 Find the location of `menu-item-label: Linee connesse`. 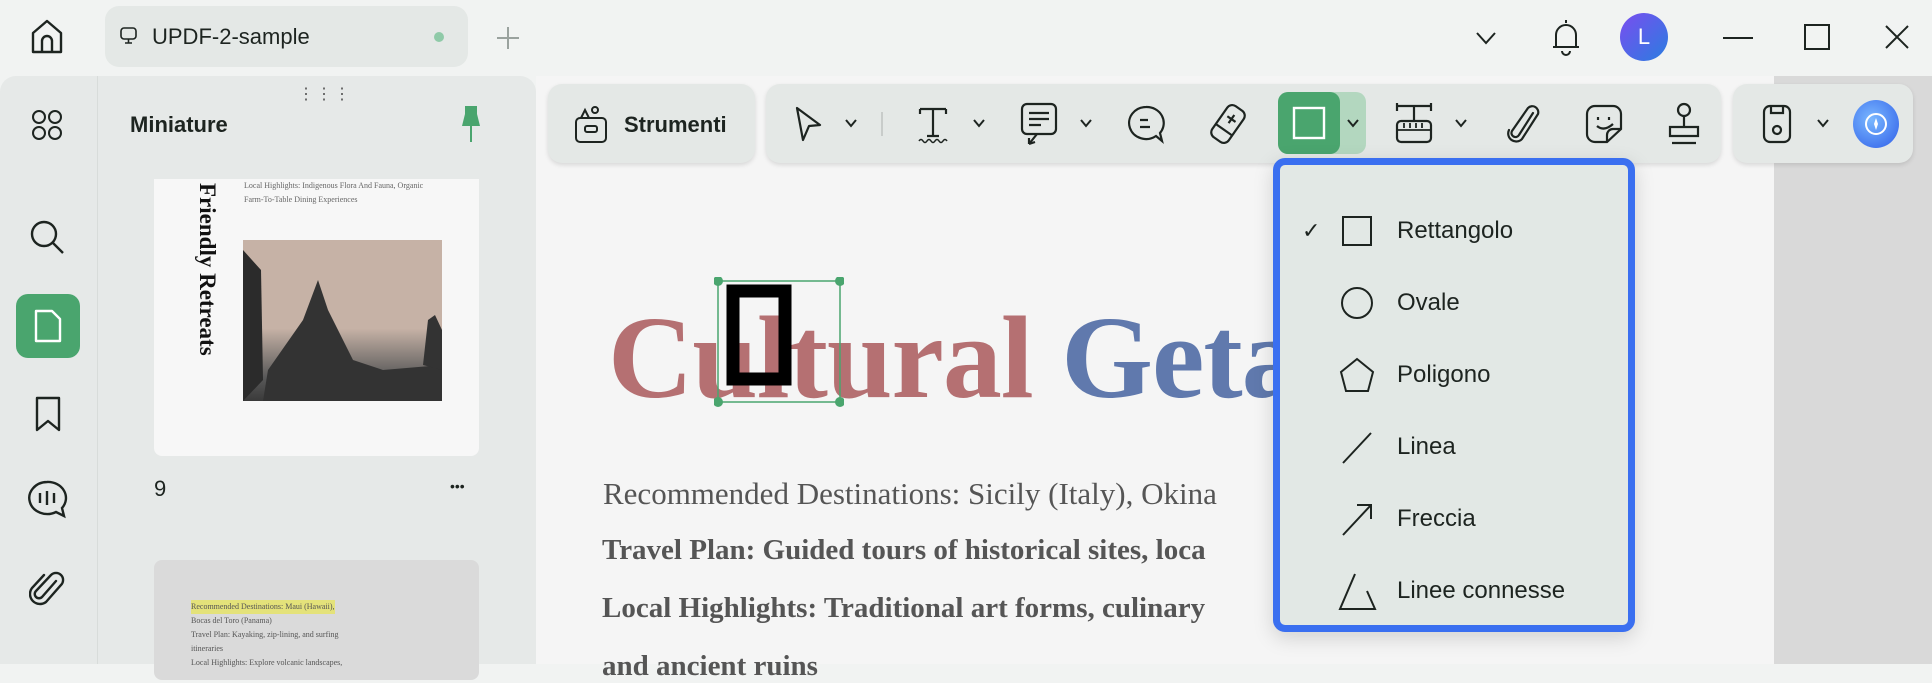

menu-item-label: Linee connesse is located at coordinates (1481, 590).